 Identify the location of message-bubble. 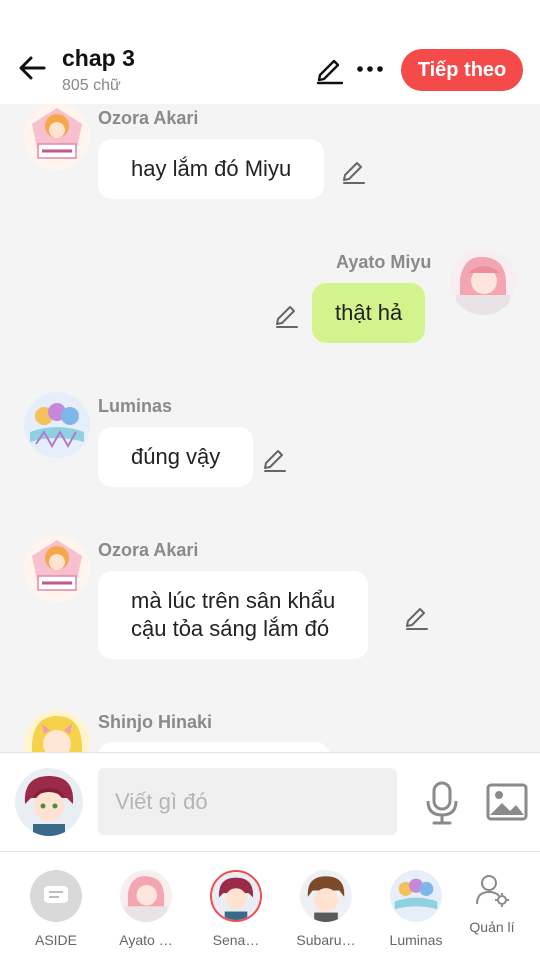
(214, 747).